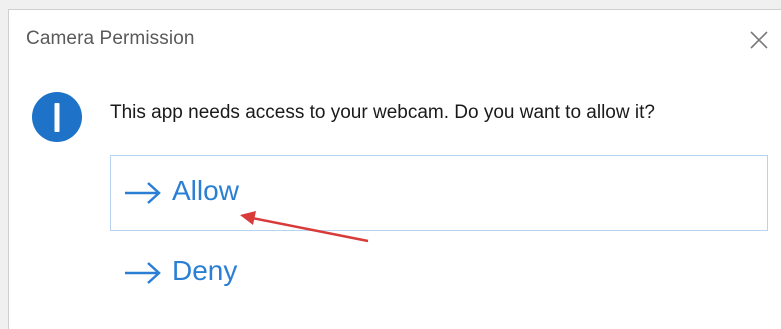  I want to click on info-icon, so click(57, 117).